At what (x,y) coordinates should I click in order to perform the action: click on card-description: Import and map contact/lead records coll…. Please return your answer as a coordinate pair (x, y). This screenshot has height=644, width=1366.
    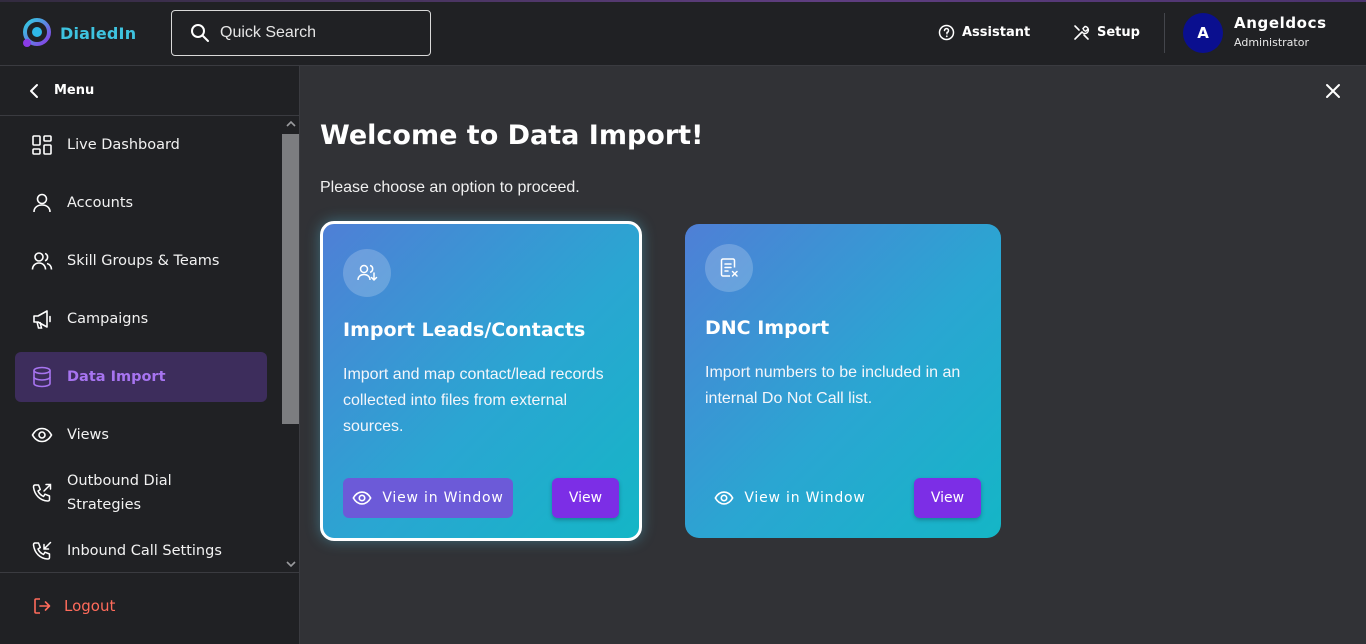
    Looking at the image, I should click on (473, 400).